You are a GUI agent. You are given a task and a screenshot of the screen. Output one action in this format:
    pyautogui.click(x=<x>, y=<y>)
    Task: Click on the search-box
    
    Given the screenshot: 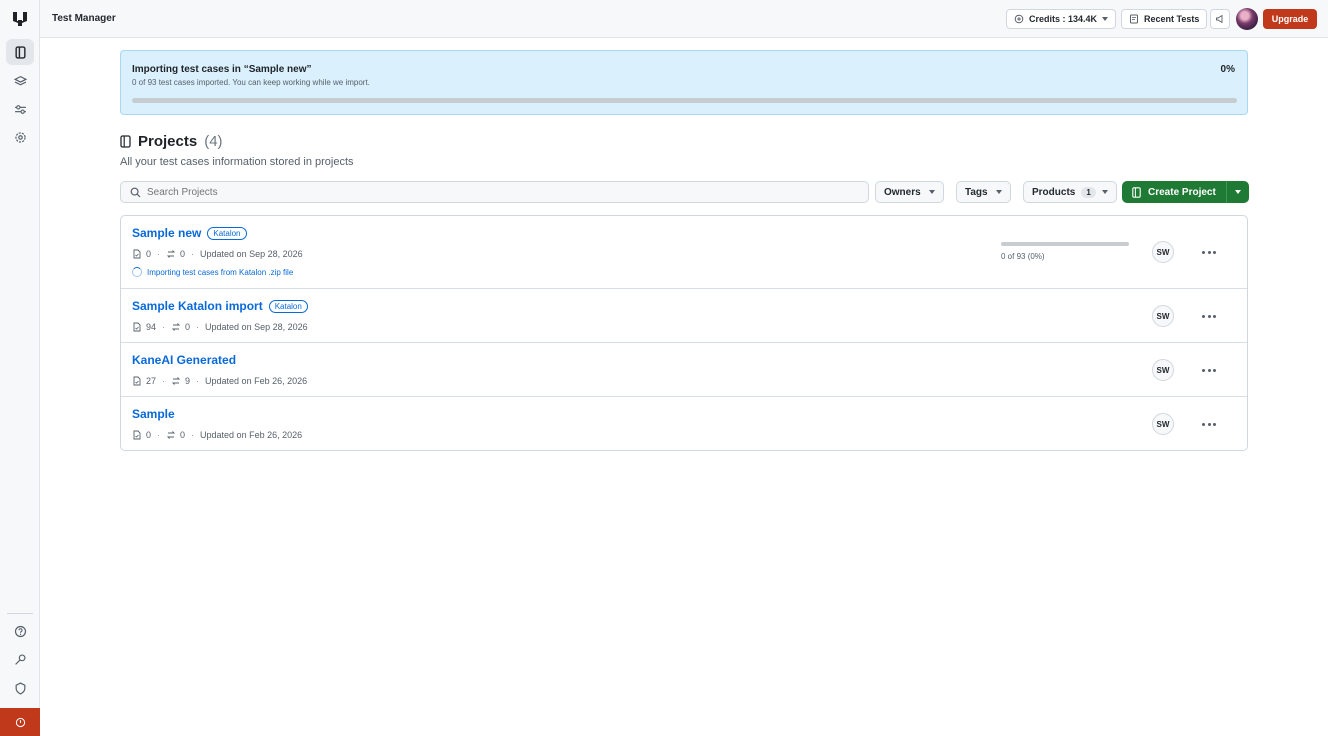 What is the action you would take?
    pyautogui.click(x=494, y=192)
    